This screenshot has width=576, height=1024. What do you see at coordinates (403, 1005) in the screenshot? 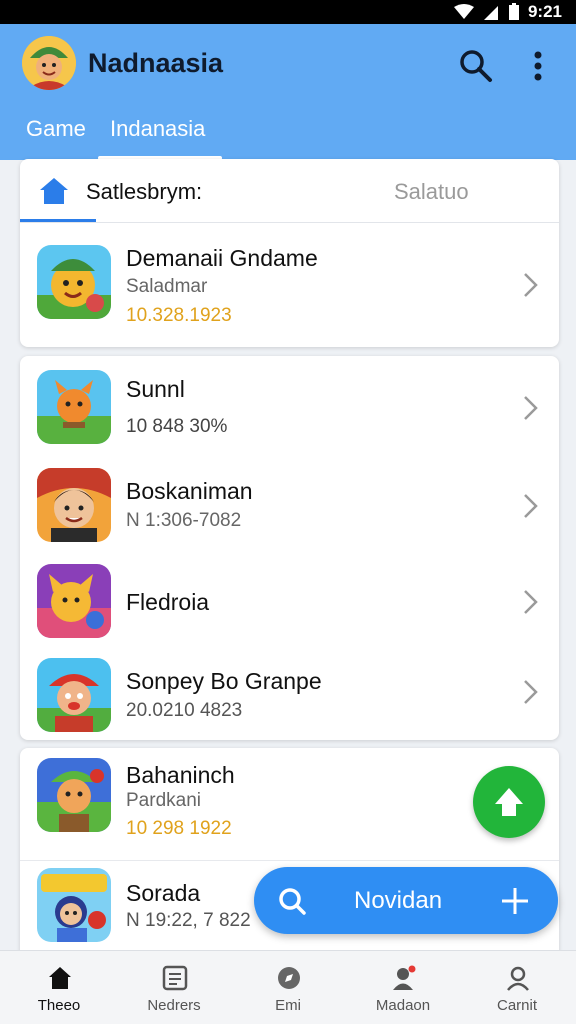
I see `nav-label: Madaon` at bounding box center [403, 1005].